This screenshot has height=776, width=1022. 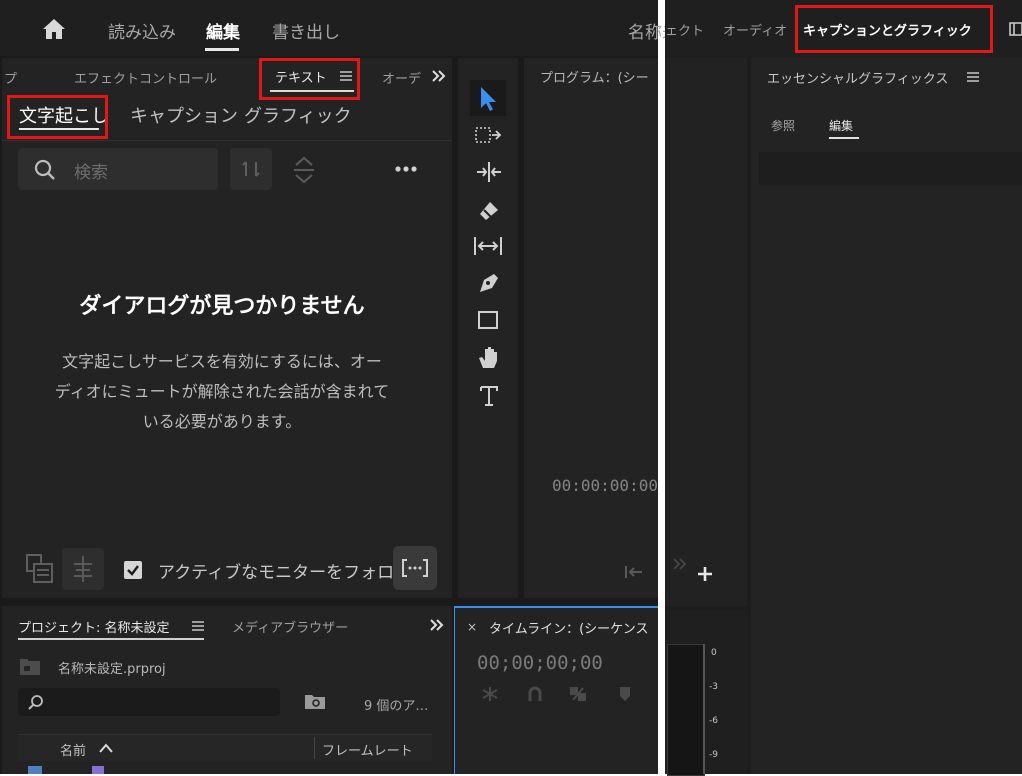 What do you see at coordinates (890, 169) in the screenshot?
I see `egp-toolbar` at bounding box center [890, 169].